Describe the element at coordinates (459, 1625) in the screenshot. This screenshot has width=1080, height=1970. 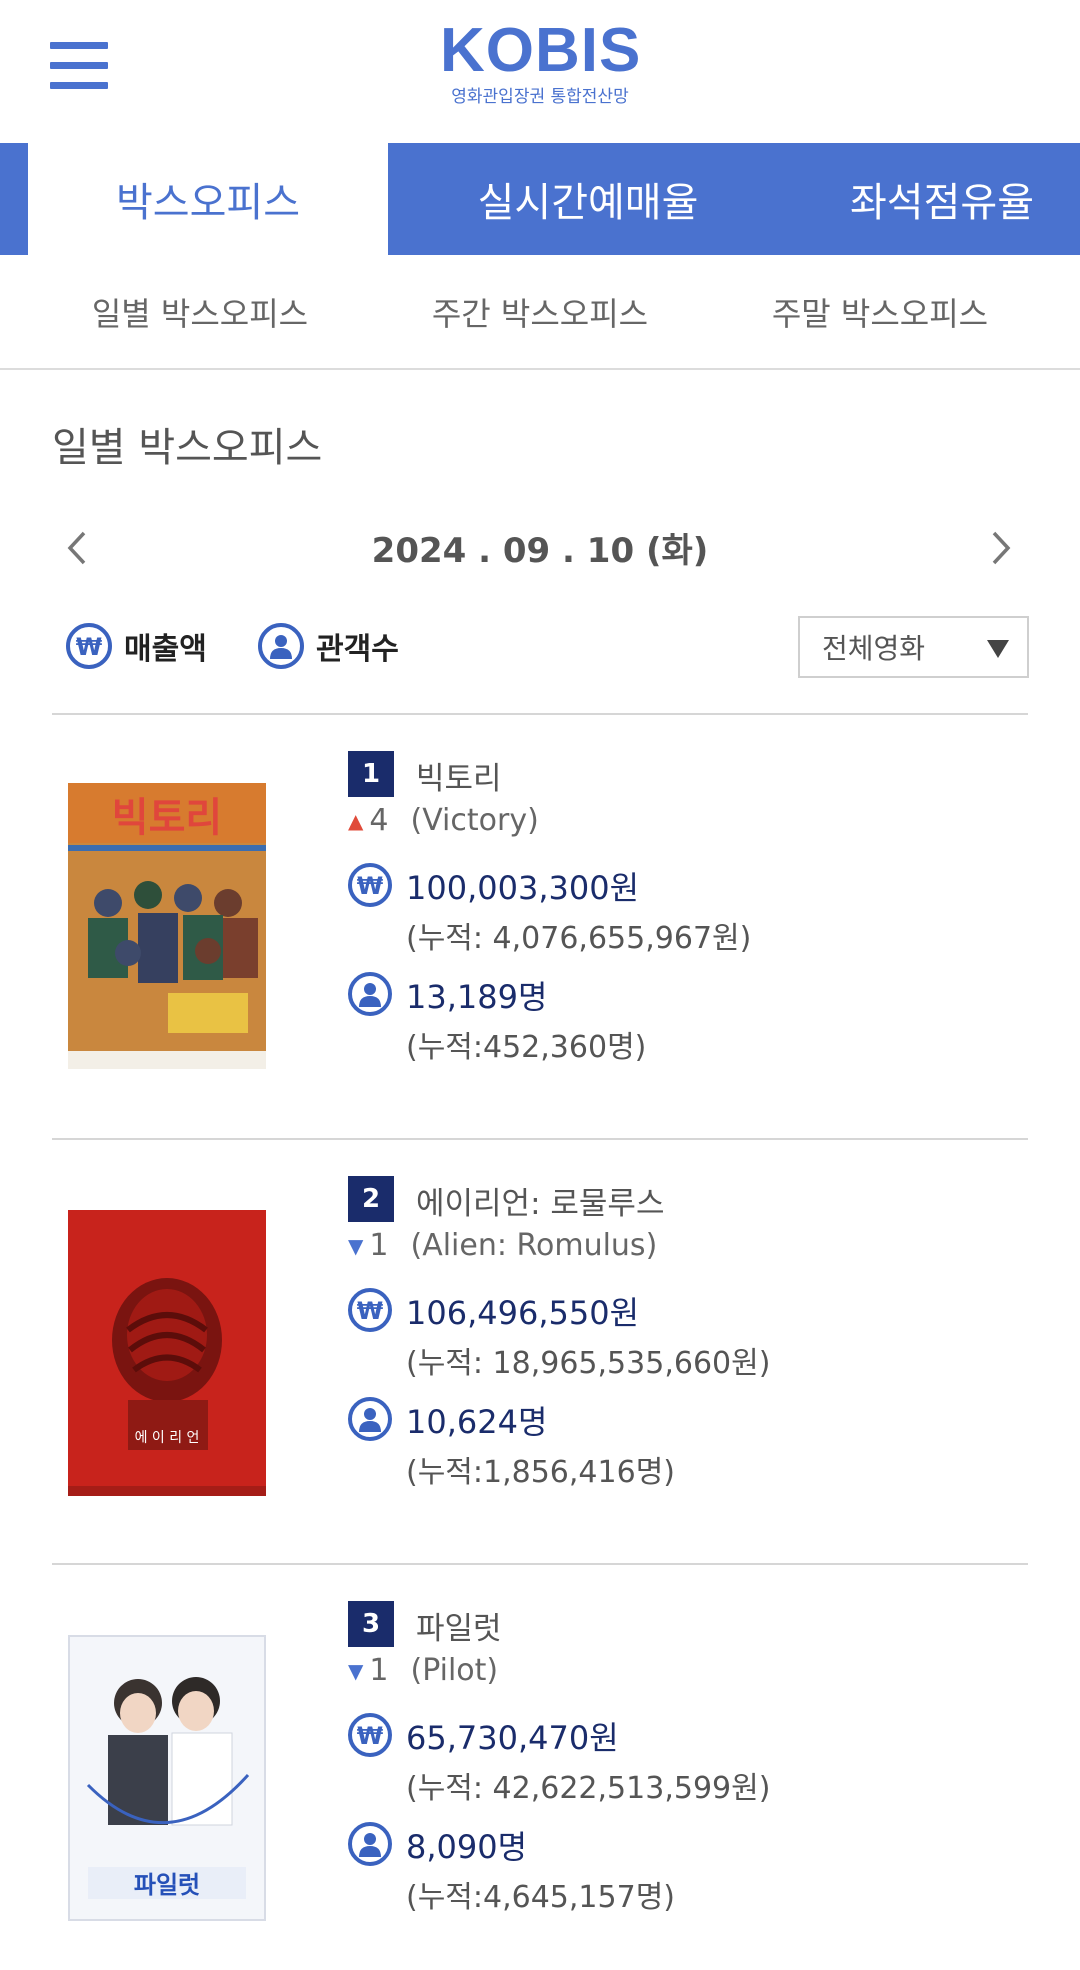
I see `movie-title: 파일럿` at that location.